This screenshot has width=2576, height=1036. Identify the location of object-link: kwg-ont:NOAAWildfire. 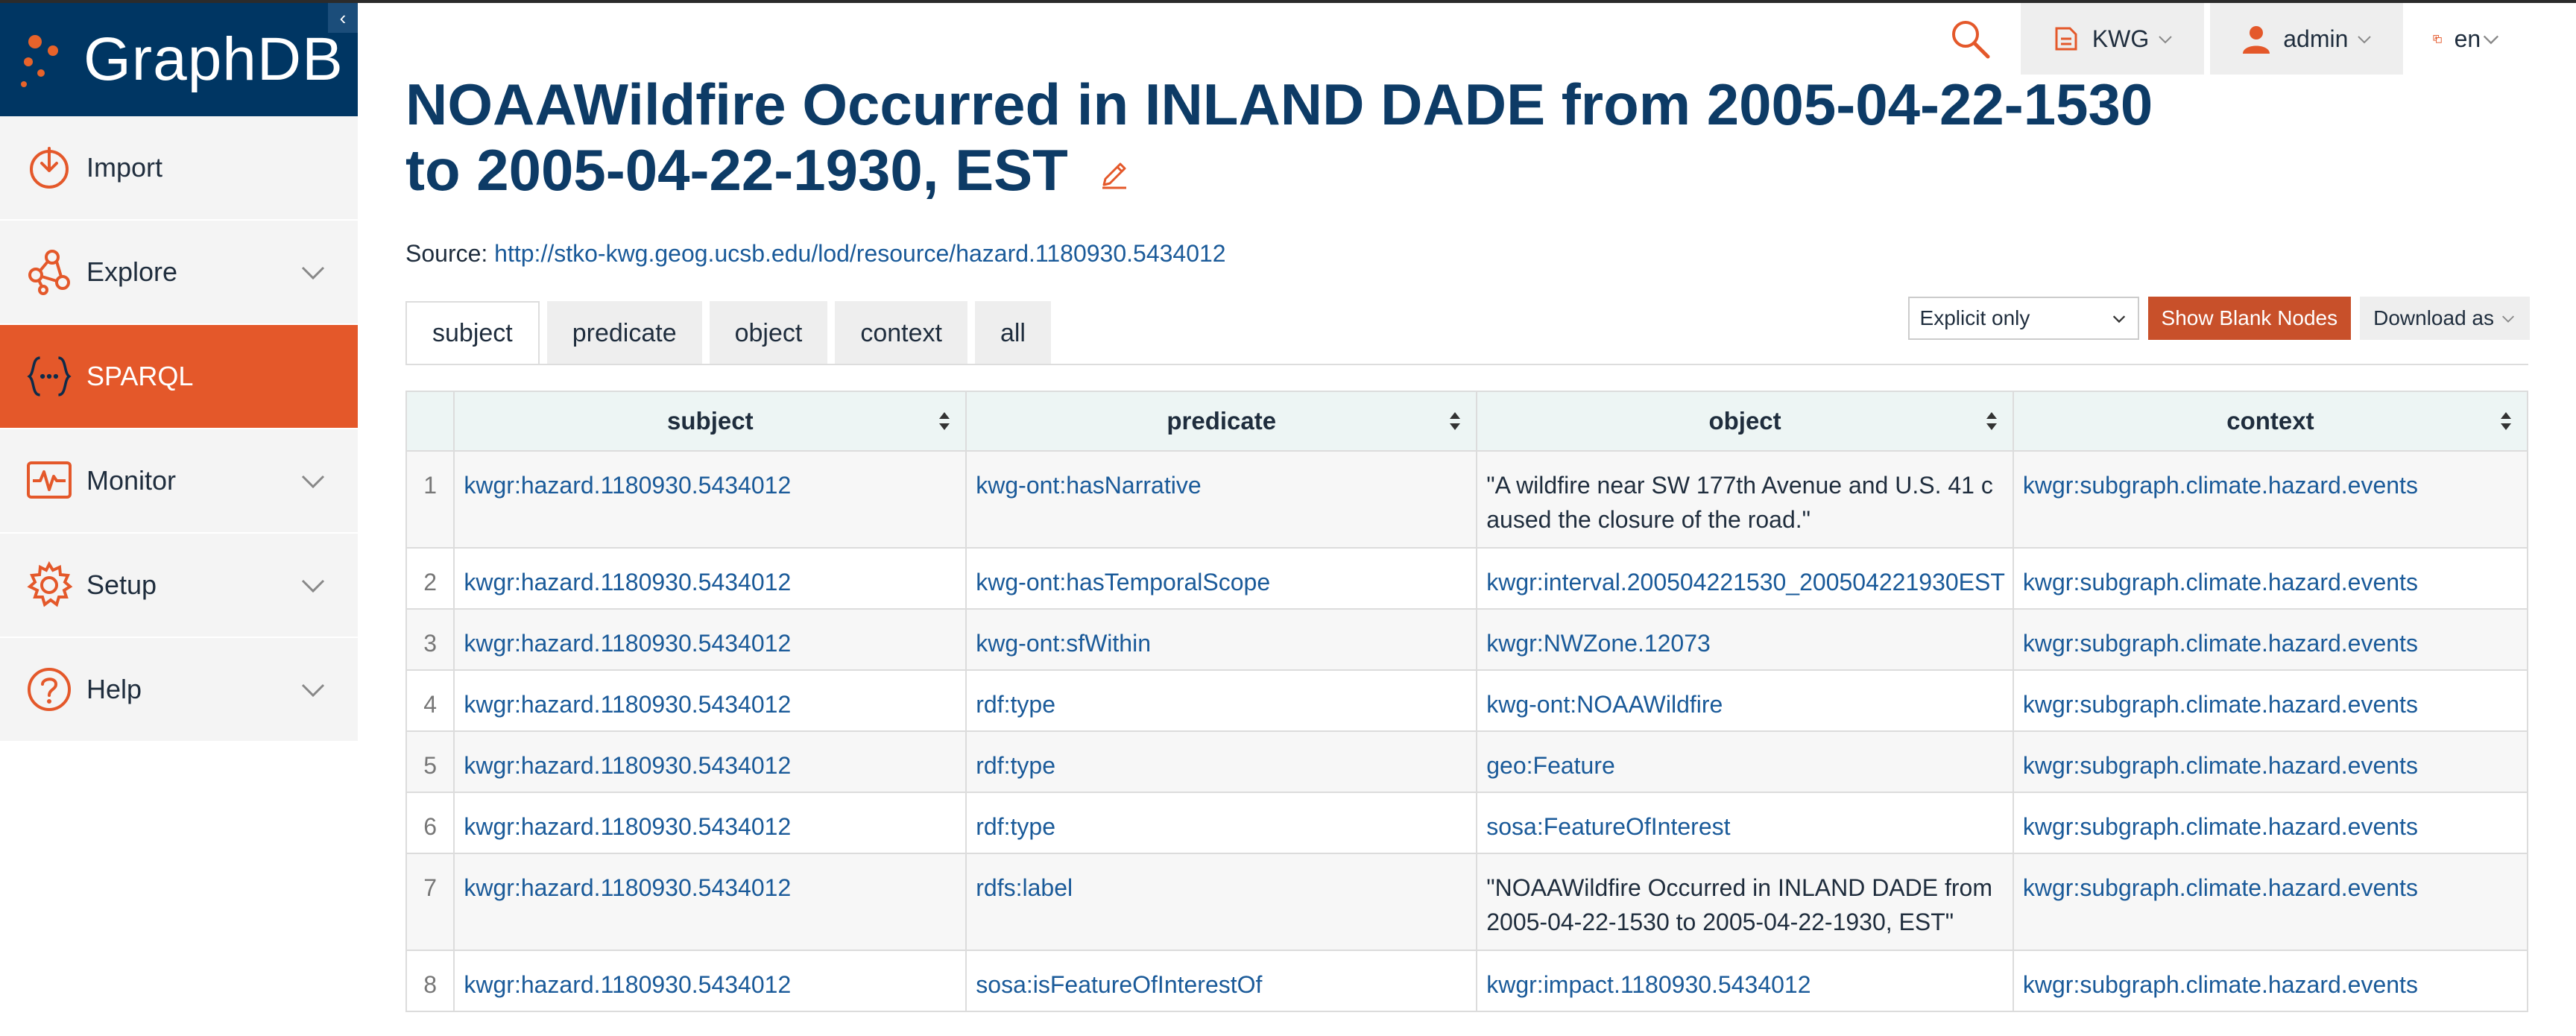
(1745, 701).